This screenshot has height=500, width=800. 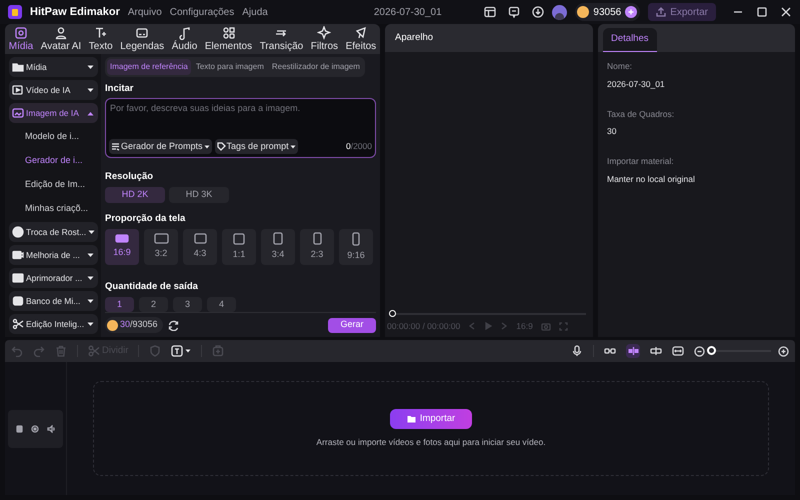 What do you see at coordinates (256, 146) in the screenshot?
I see `prompt-tool-button: Tags de prompt` at bounding box center [256, 146].